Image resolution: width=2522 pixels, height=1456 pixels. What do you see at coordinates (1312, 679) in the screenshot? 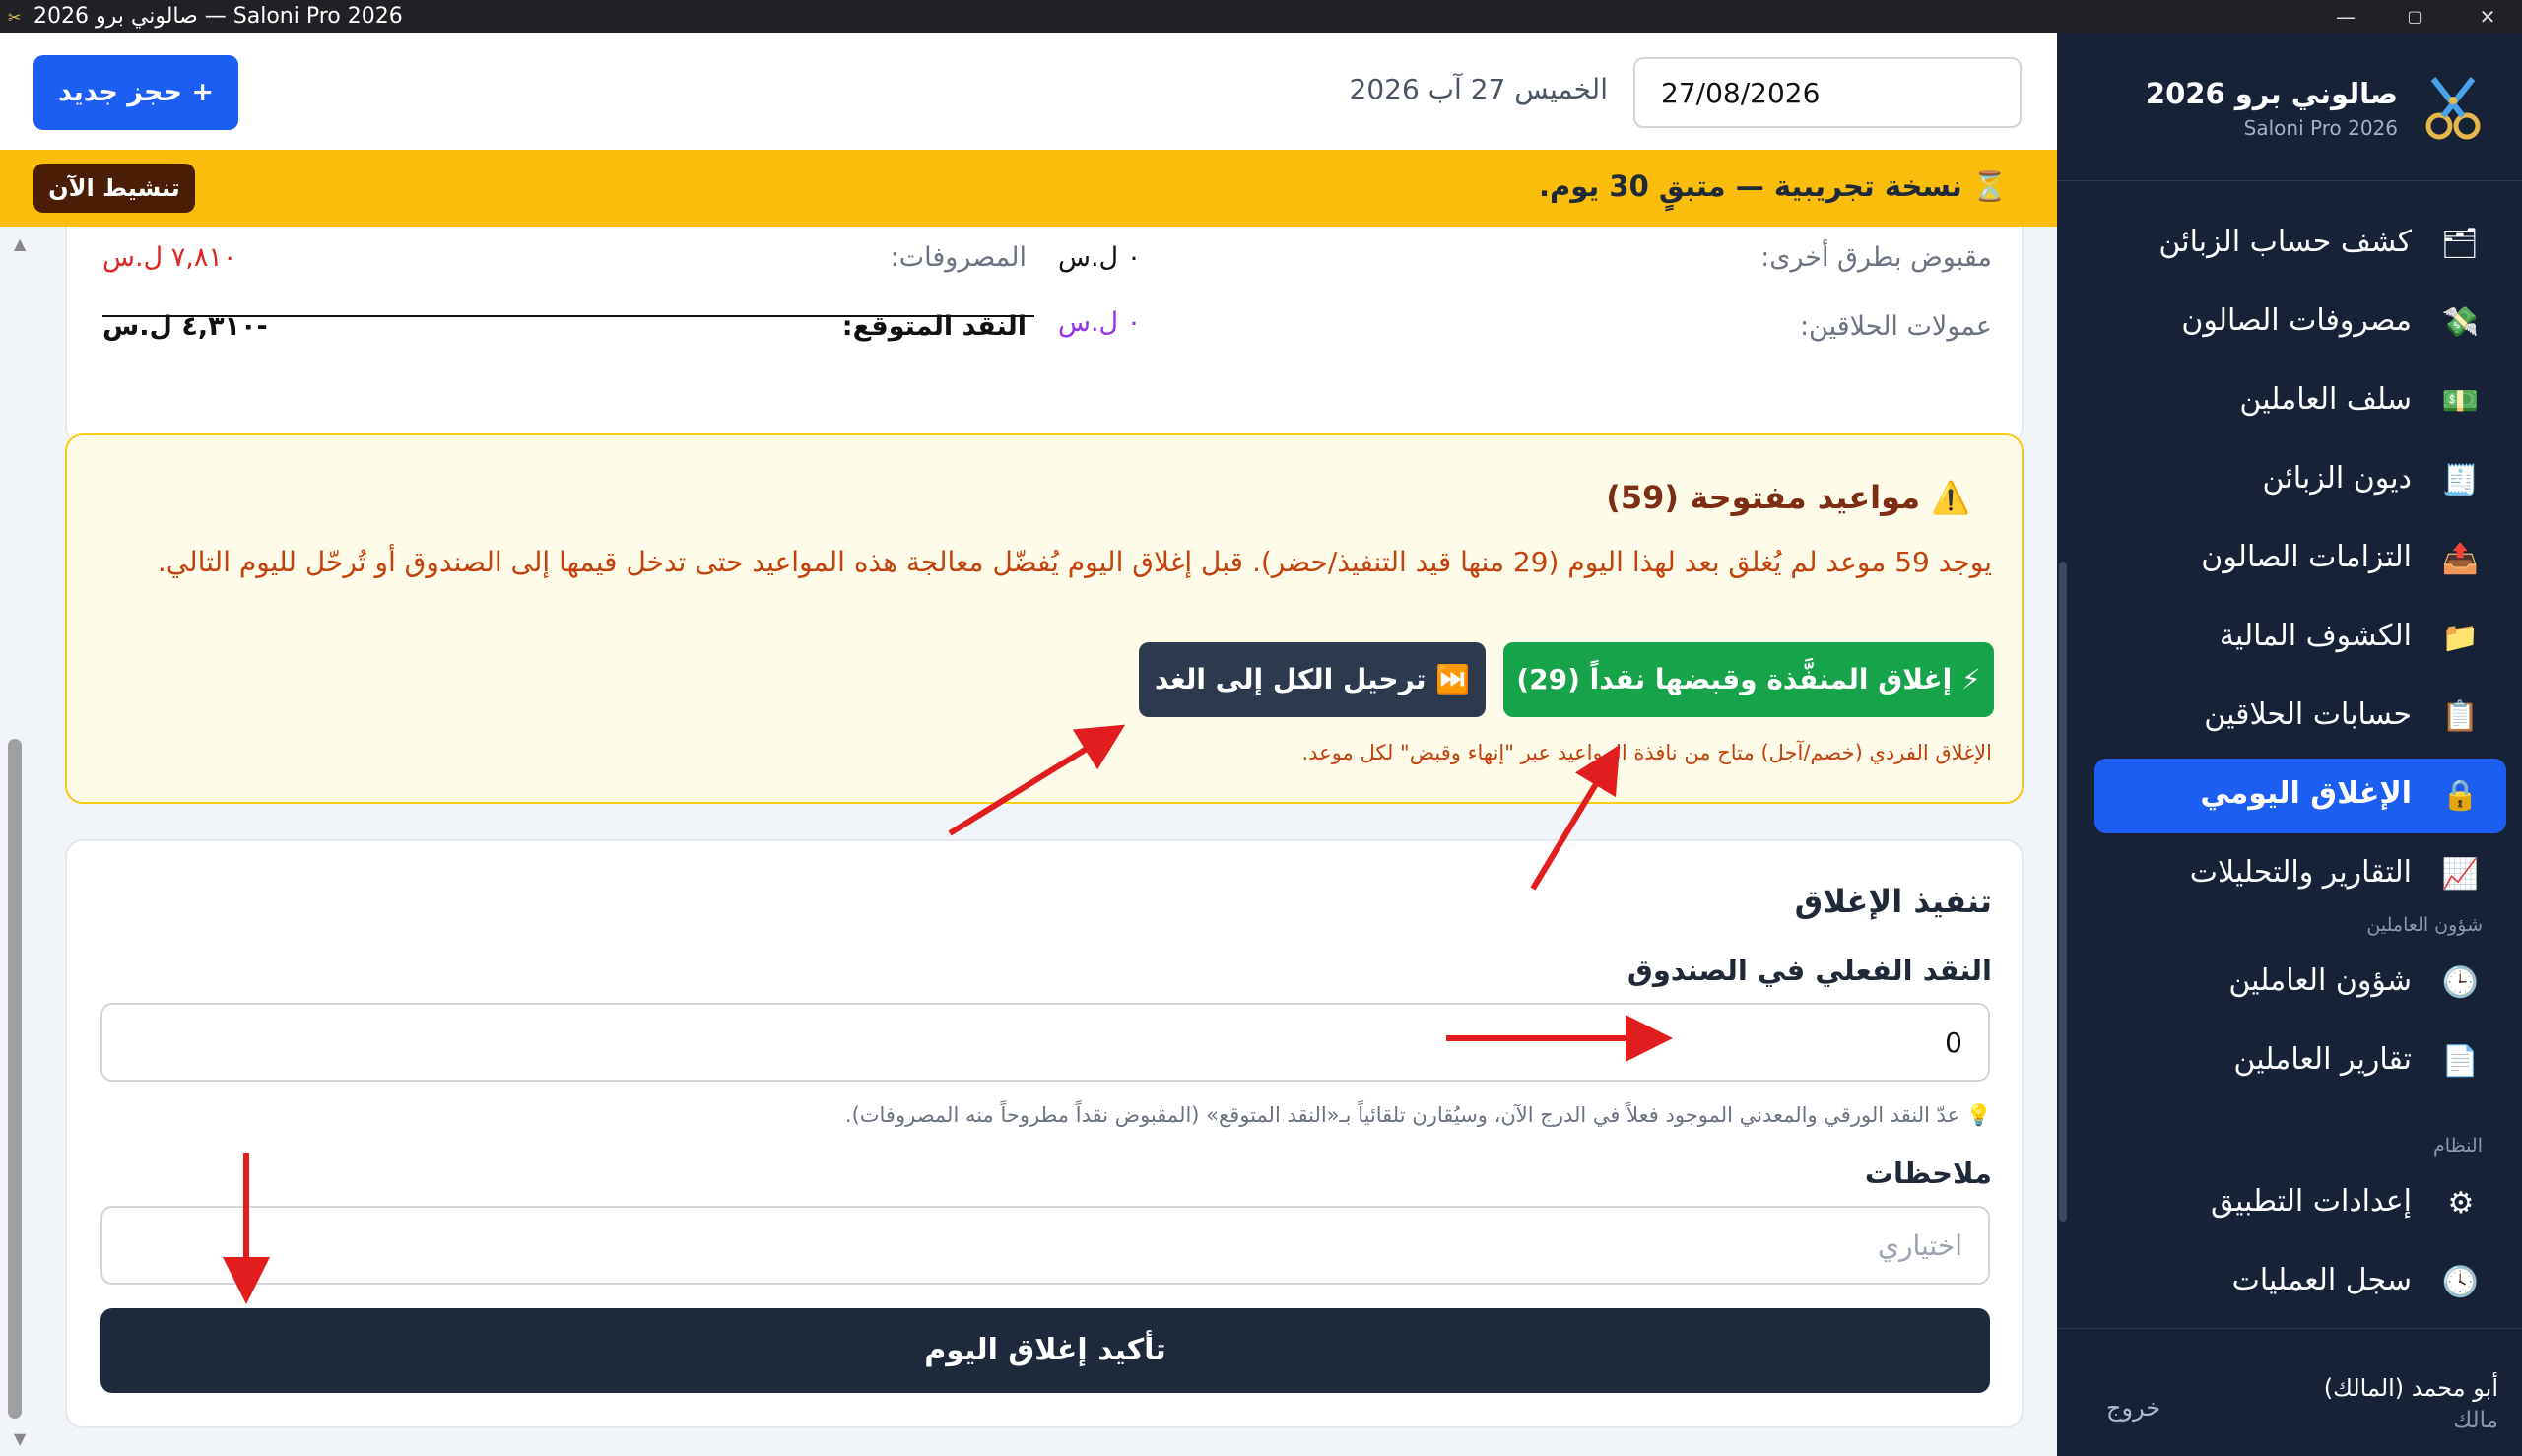
I see `carry-all-tomorrow-button: ⏭️ ترحيل الكل إلى الغد` at bounding box center [1312, 679].